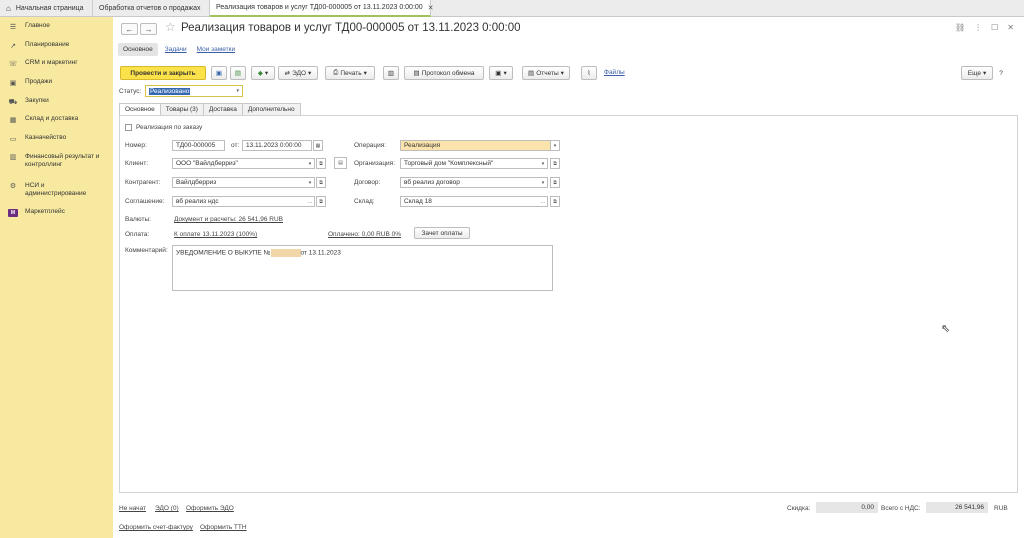 The height and width of the screenshot is (538, 1024). What do you see at coordinates (151, 8) in the screenshot?
I see `tab-sales-reports: Обработка отчетов о продажах` at bounding box center [151, 8].